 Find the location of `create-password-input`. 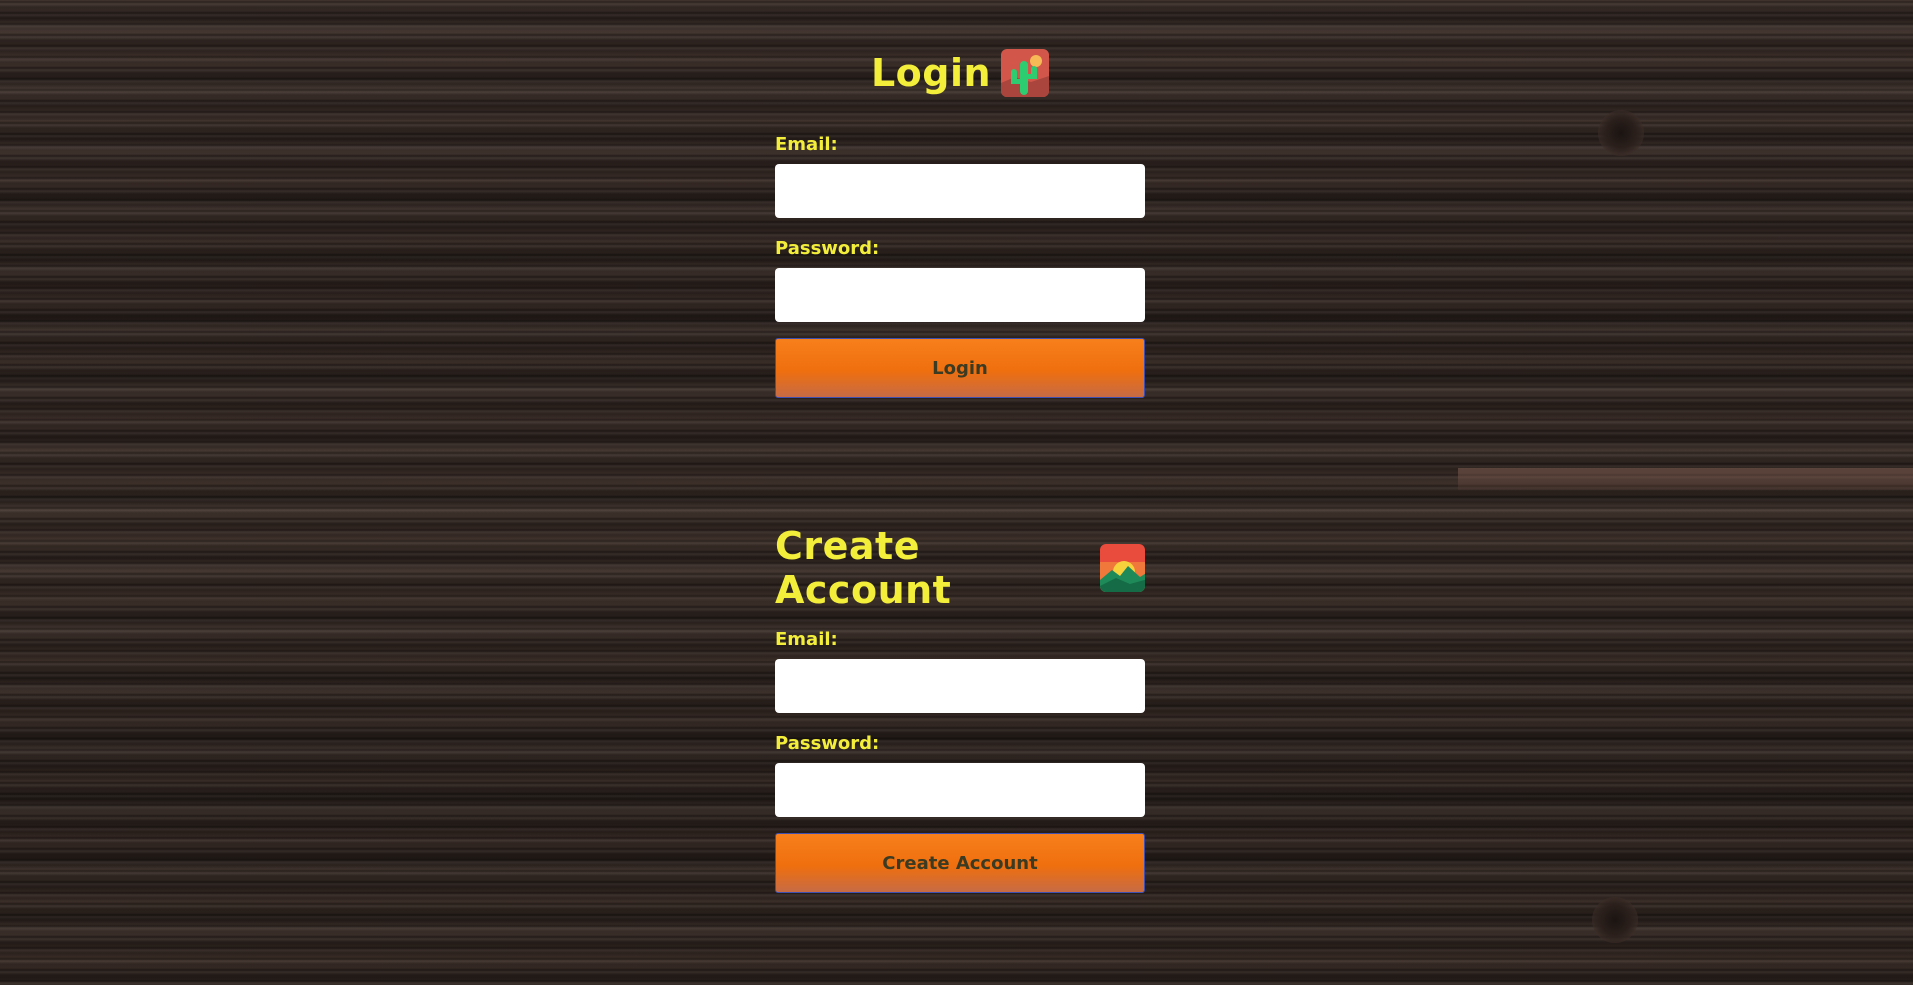

create-password-input is located at coordinates (960, 790).